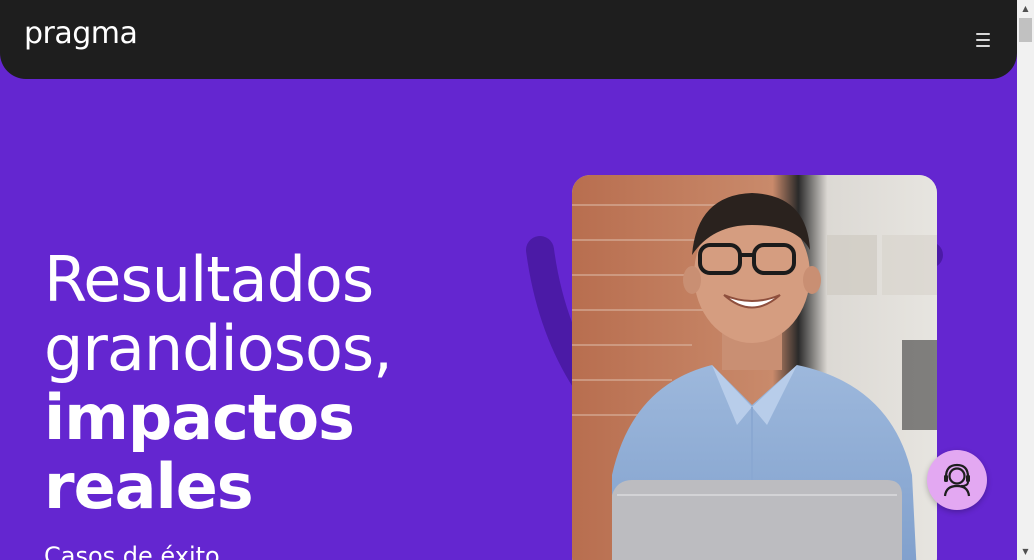 The width and height of the screenshot is (1034, 560). Describe the element at coordinates (508, 39) in the screenshot. I see `top-navbar: pragma` at that location.